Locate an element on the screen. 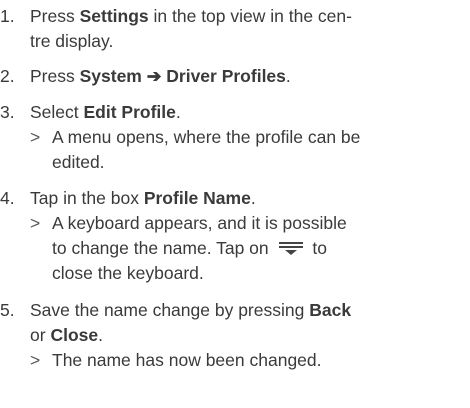 This screenshot has width=470, height=408. step-text: Save the name change by pressing Back is located at coordinates (191, 310).